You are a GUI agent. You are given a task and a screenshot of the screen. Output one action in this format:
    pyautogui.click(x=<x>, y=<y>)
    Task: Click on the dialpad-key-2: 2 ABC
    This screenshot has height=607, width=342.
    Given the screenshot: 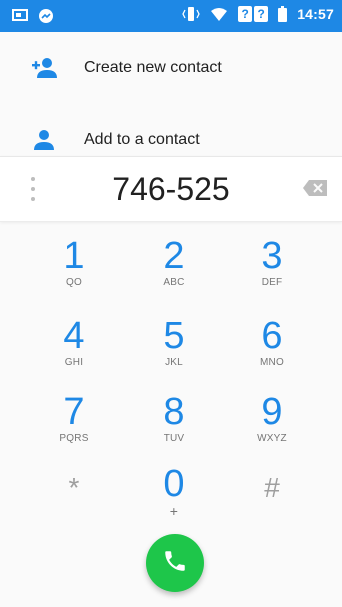 What is the action you would take?
    pyautogui.click(x=174, y=272)
    